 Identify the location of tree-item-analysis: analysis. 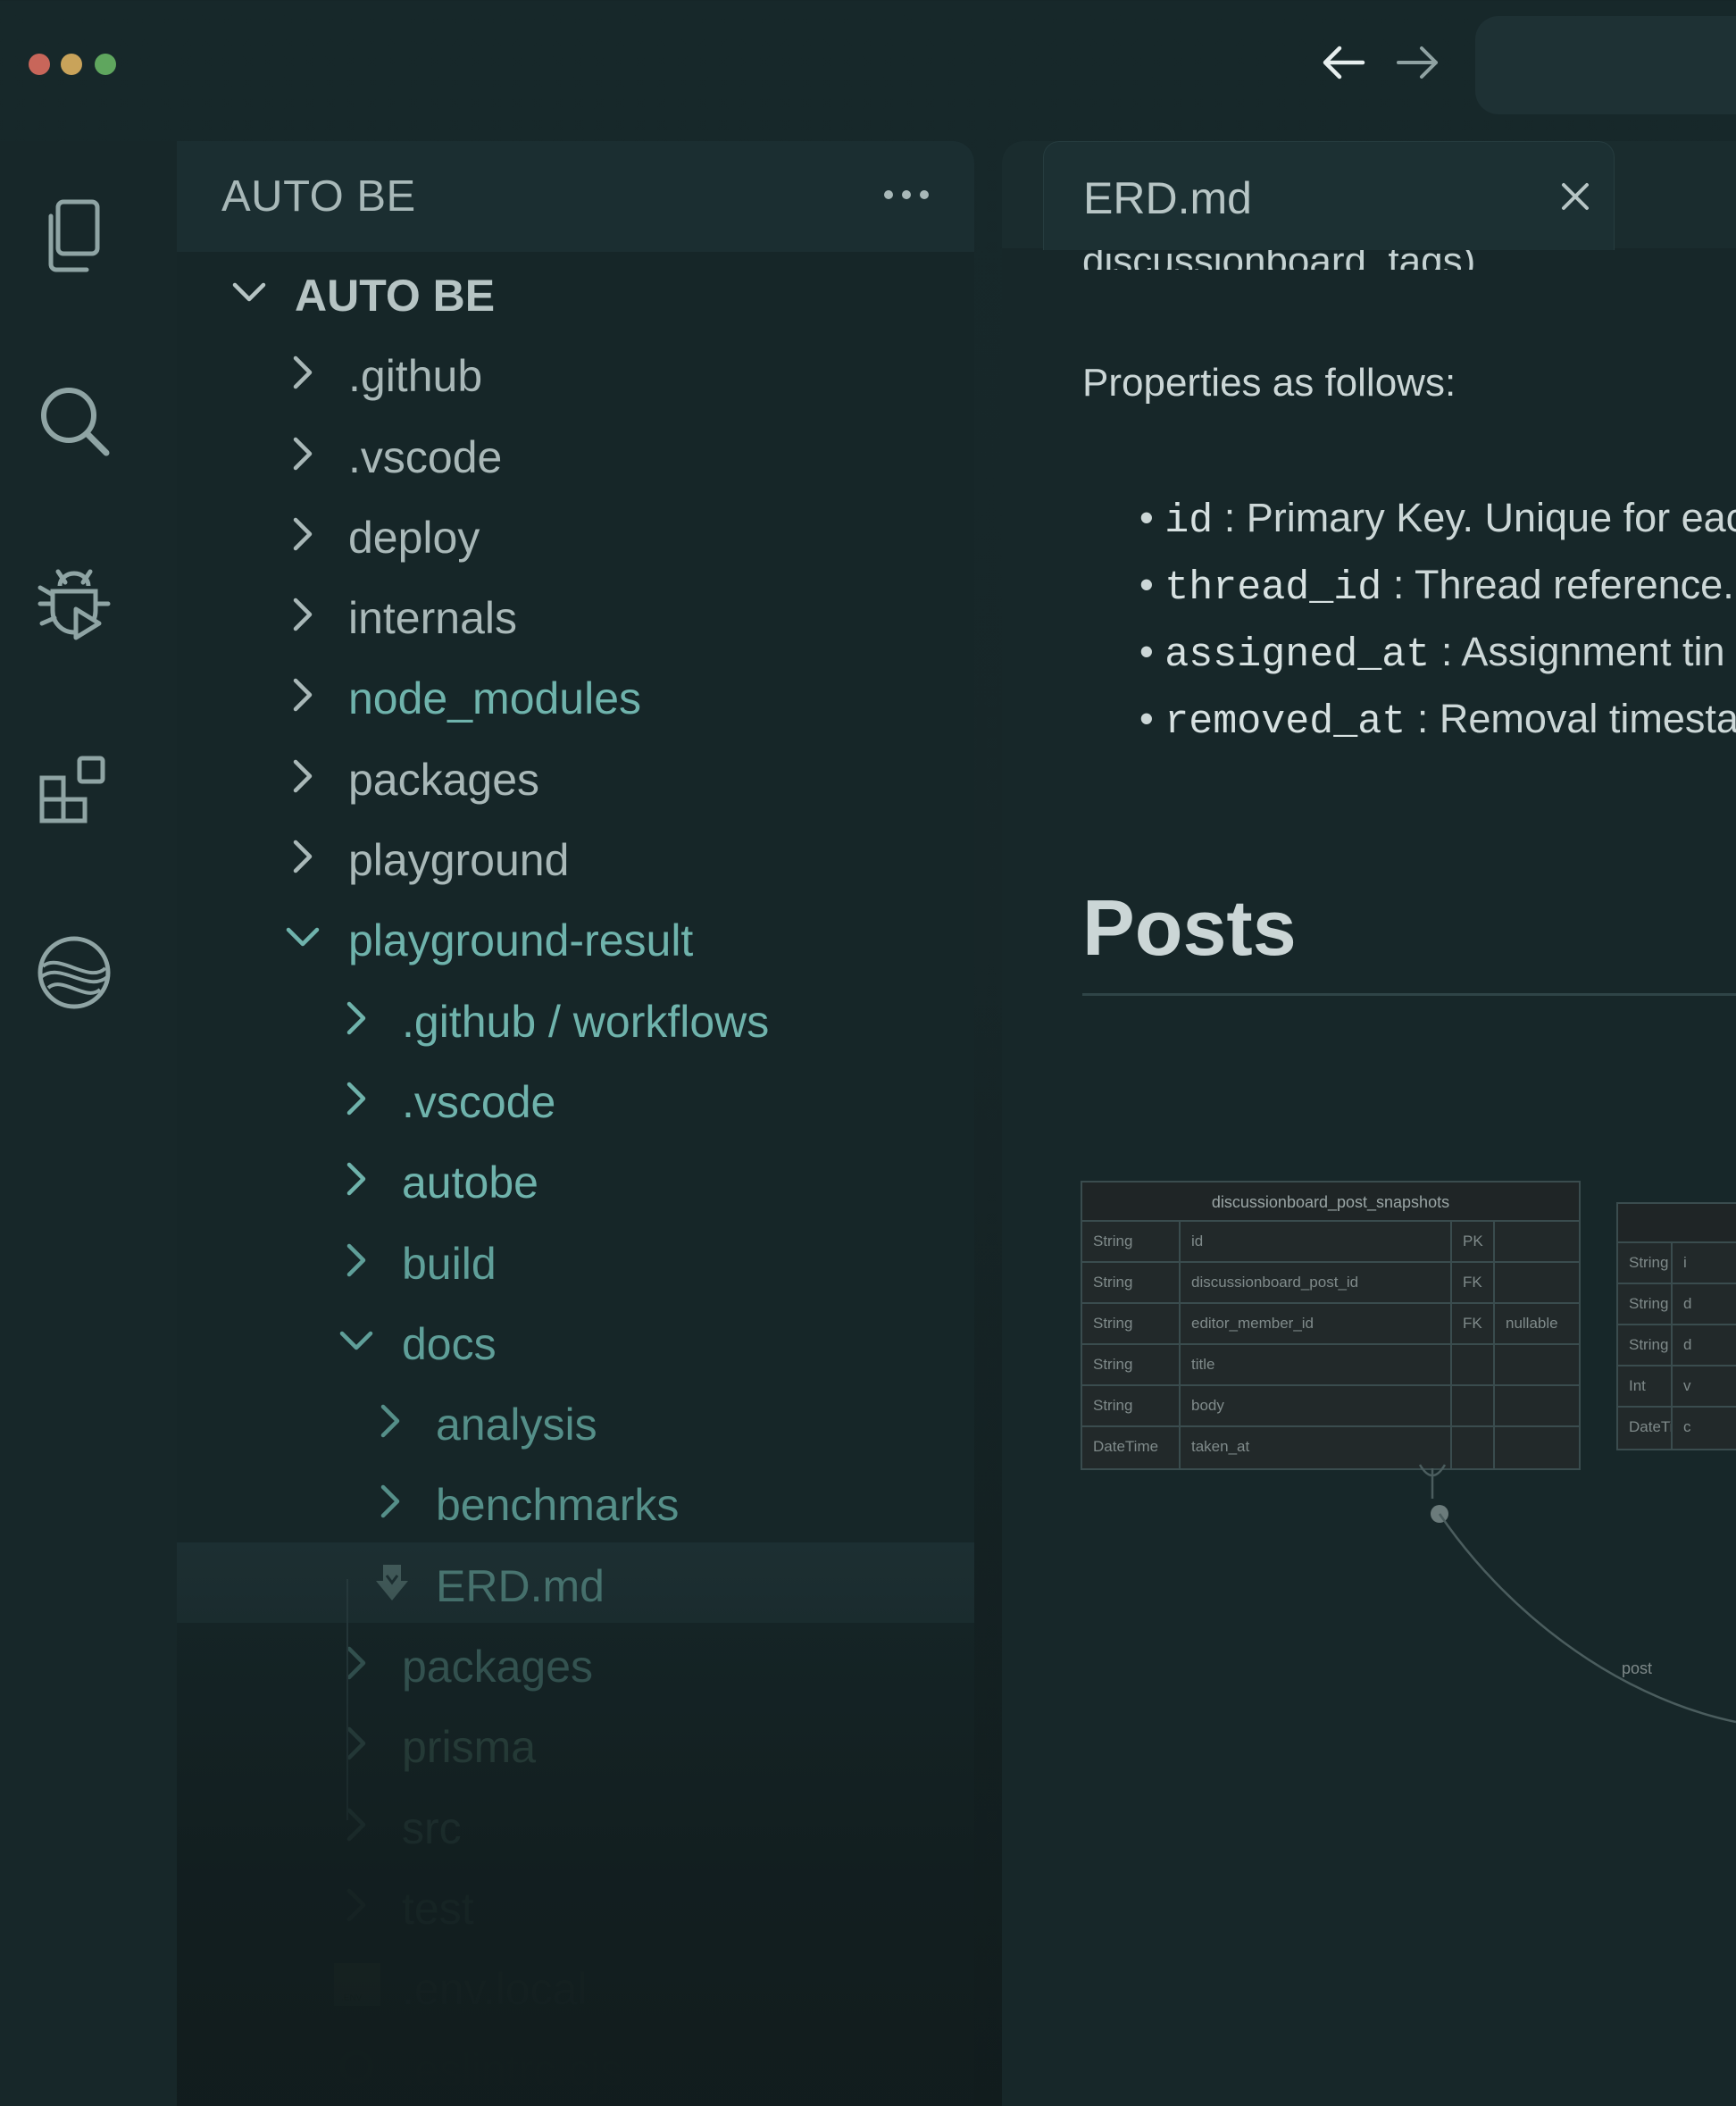
(575, 1421).